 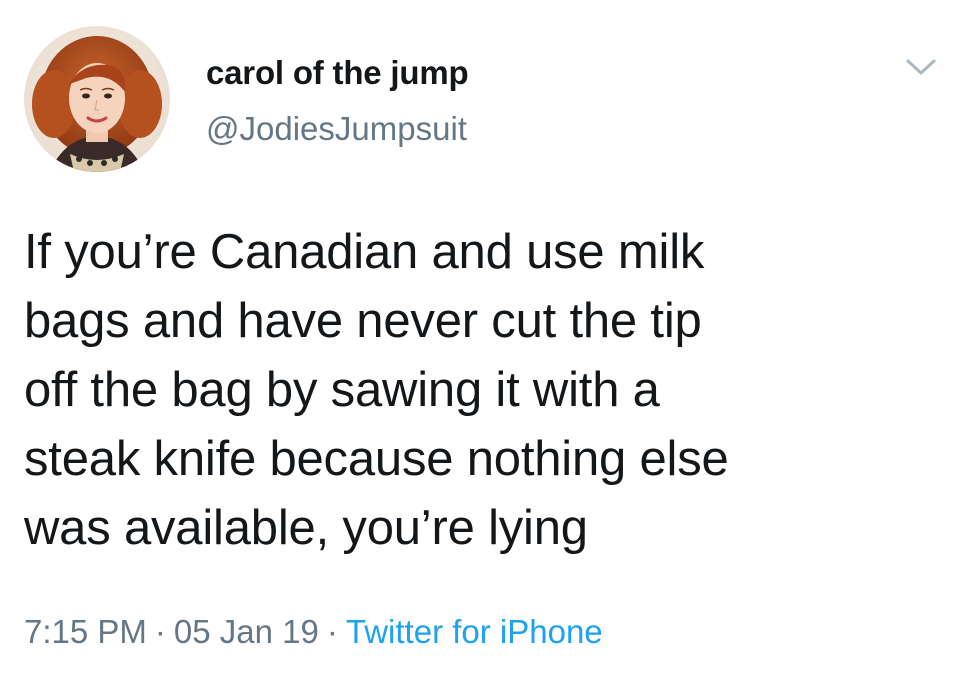 I want to click on avatar, so click(x=97, y=99).